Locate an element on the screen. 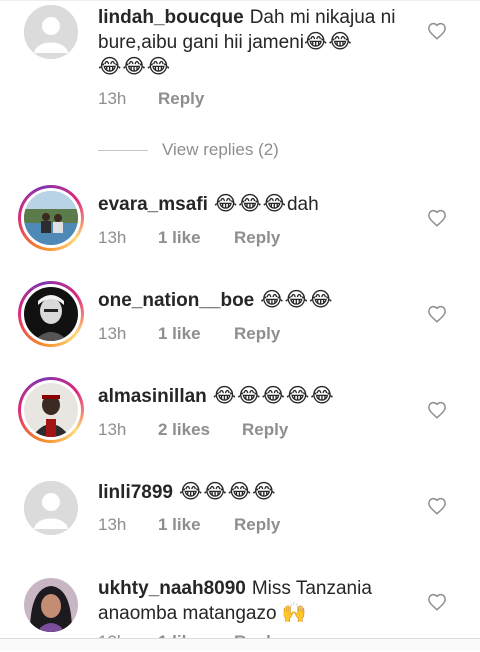 Image resolution: width=480 pixels, height=652 pixels. comment-meta: 13h 2 likes Reply is located at coordinates (193, 430).